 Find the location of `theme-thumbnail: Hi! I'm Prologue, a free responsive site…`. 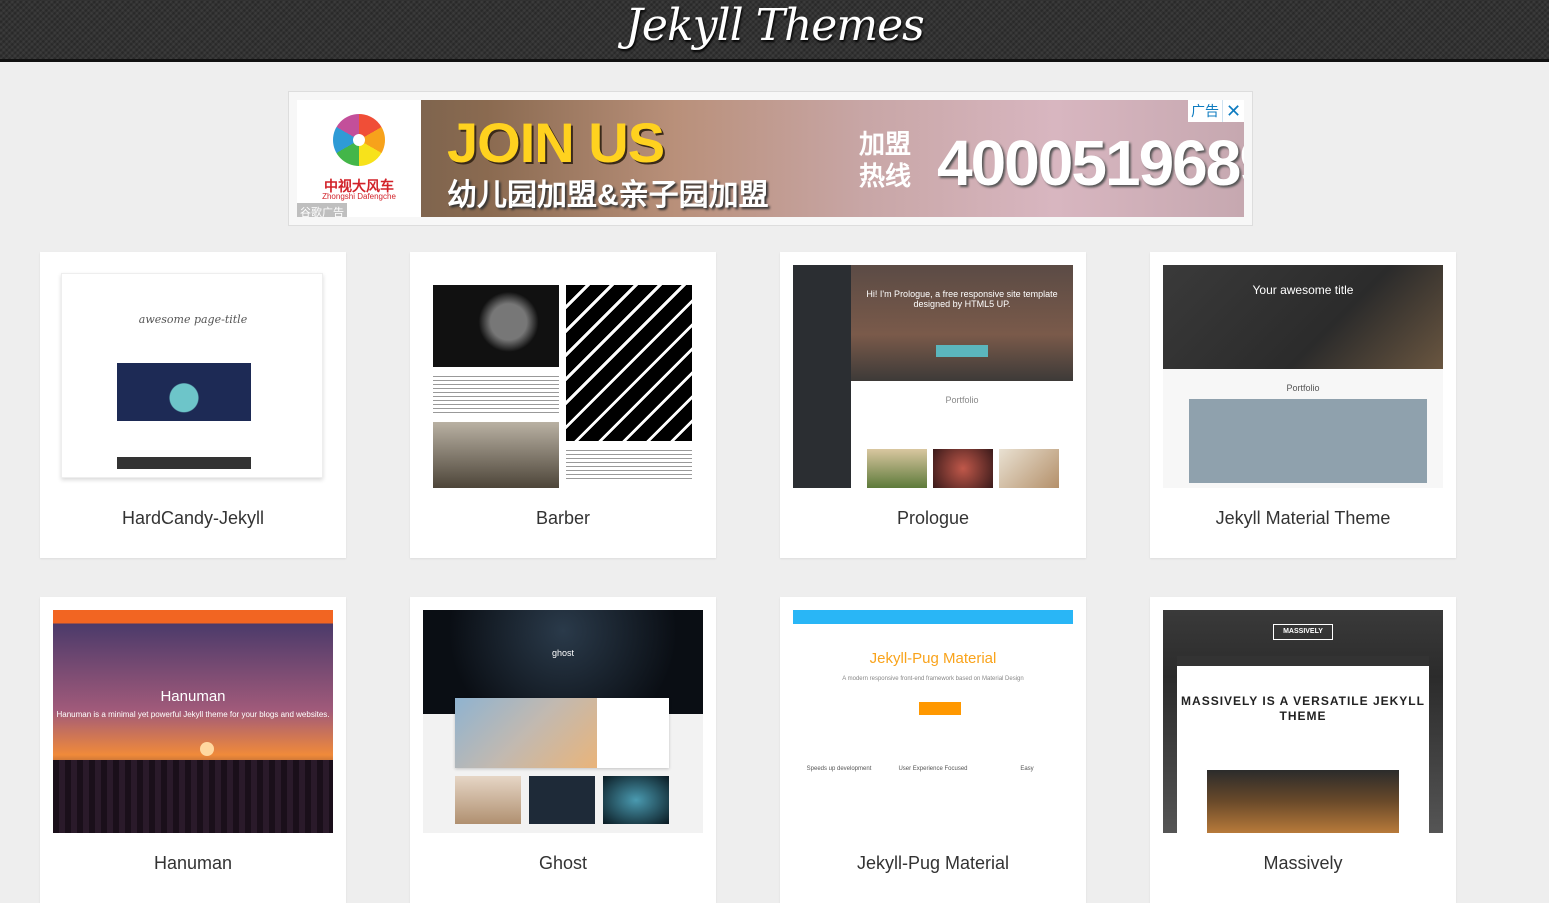

theme-thumbnail: Hi! I'm Prologue, a free responsive site… is located at coordinates (933, 376).